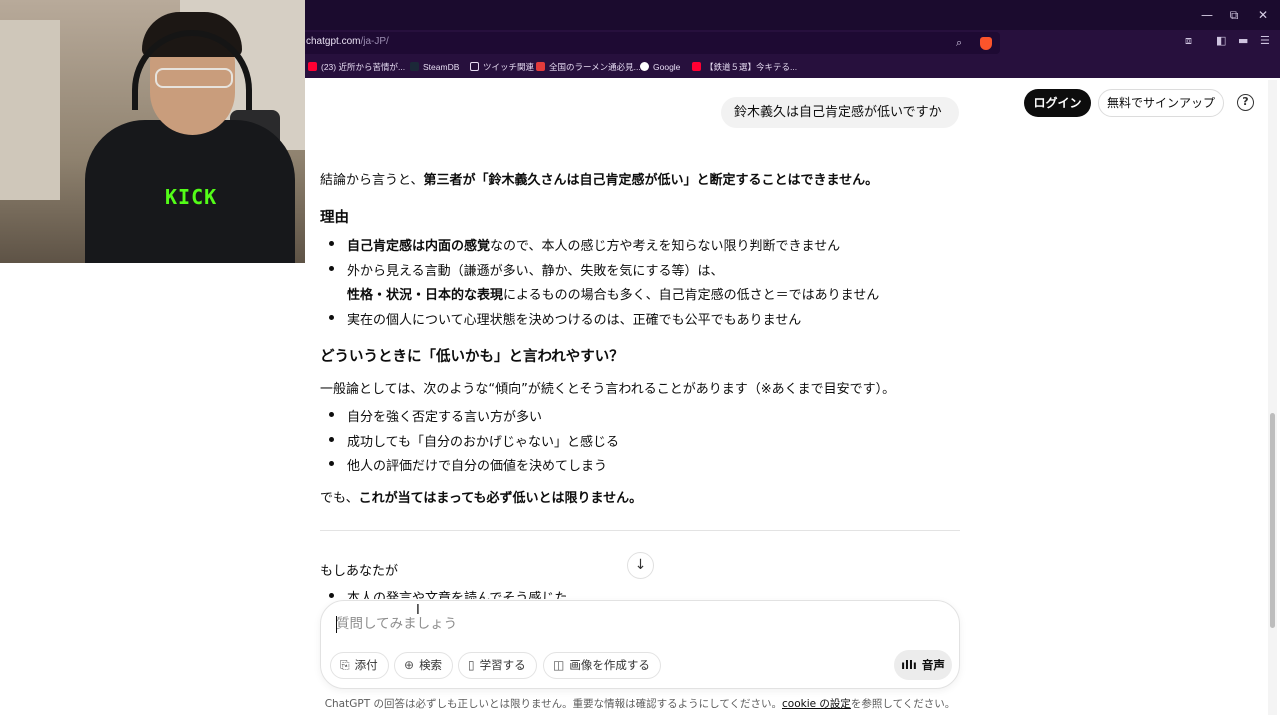 This screenshot has width=1280, height=720. Describe the element at coordinates (1188, 41) in the screenshot. I see `screenshot-icon: ⧈` at that location.